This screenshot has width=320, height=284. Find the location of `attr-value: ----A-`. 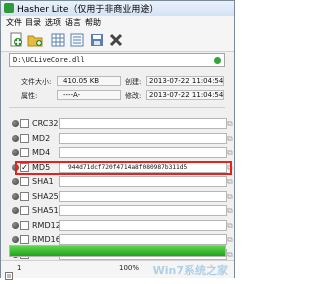

attr-value: ----A- is located at coordinates (72, 95).